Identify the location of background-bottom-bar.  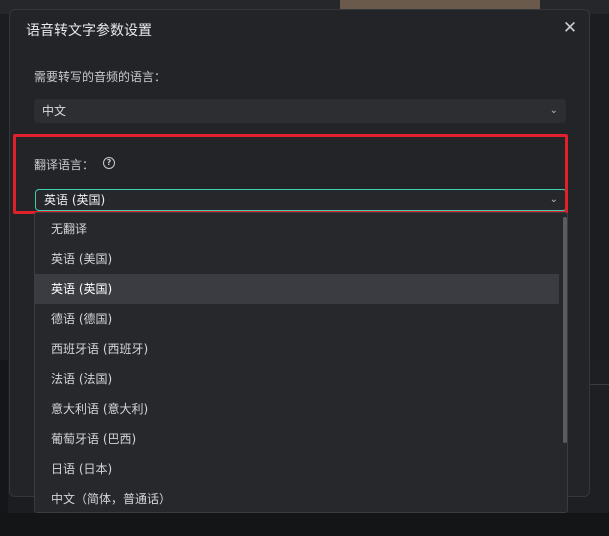
(304, 524).